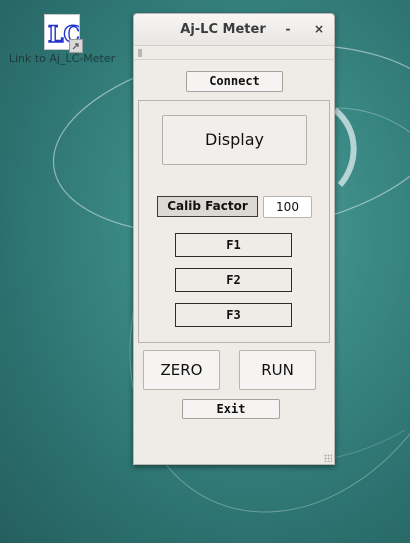  I want to click on minimize-button: -, so click(288, 29).